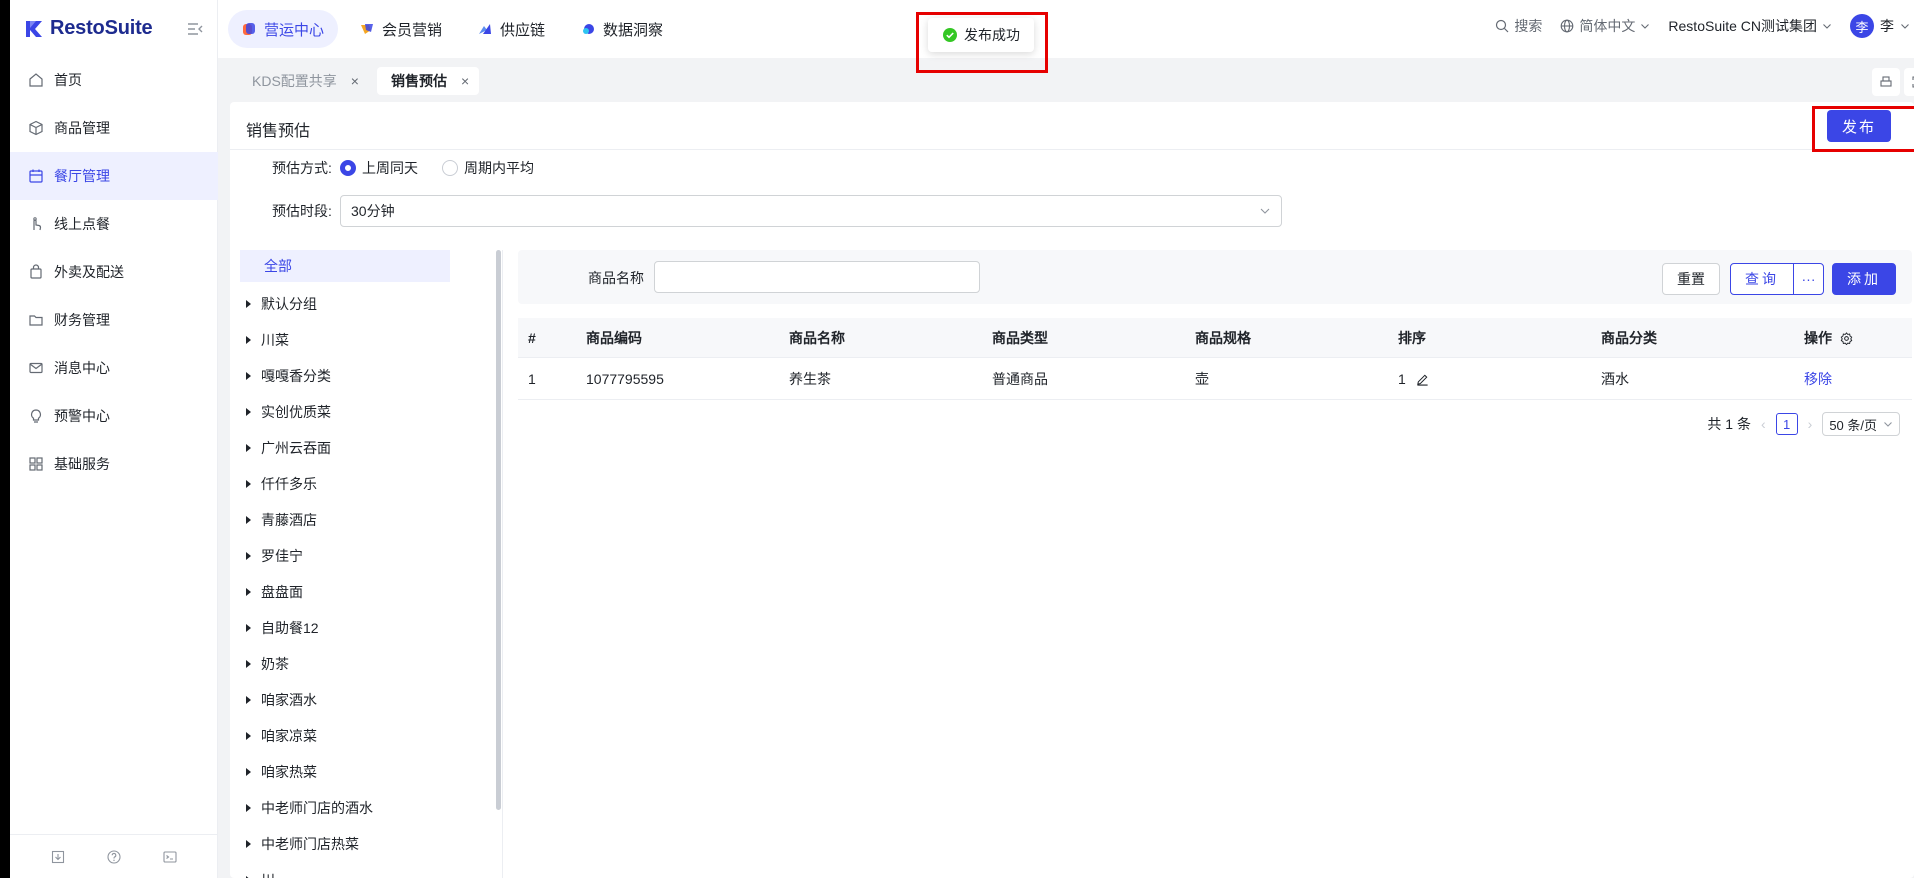  I want to click on sidebar-item-online-order: 线上点餐, so click(114, 224).